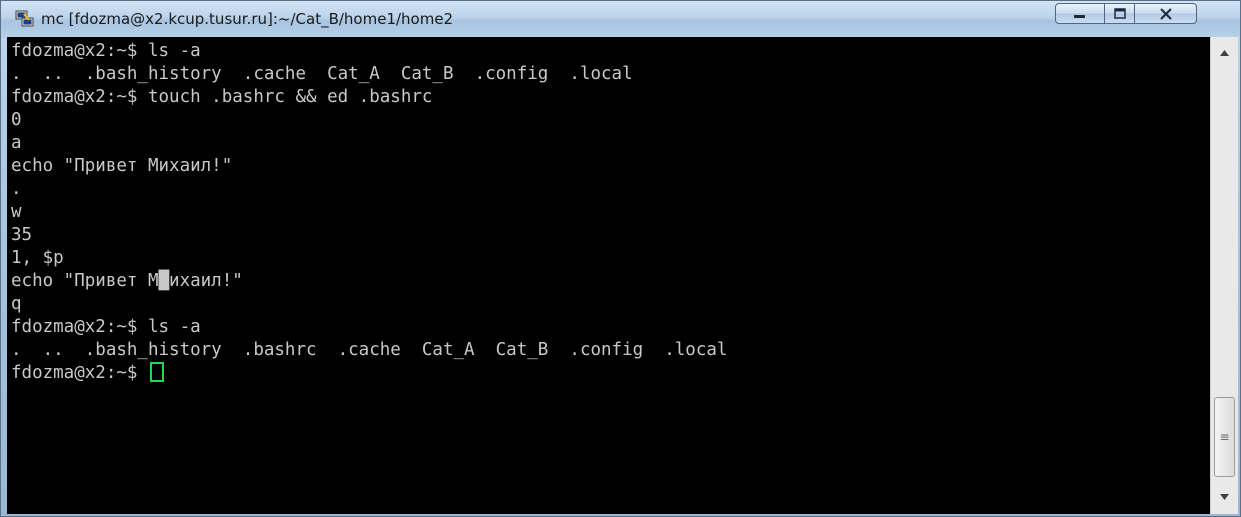 The width and height of the screenshot is (1241, 517). I want to click on terminal-prompt-line: fdozma@x2:~$, so click(87, 373).